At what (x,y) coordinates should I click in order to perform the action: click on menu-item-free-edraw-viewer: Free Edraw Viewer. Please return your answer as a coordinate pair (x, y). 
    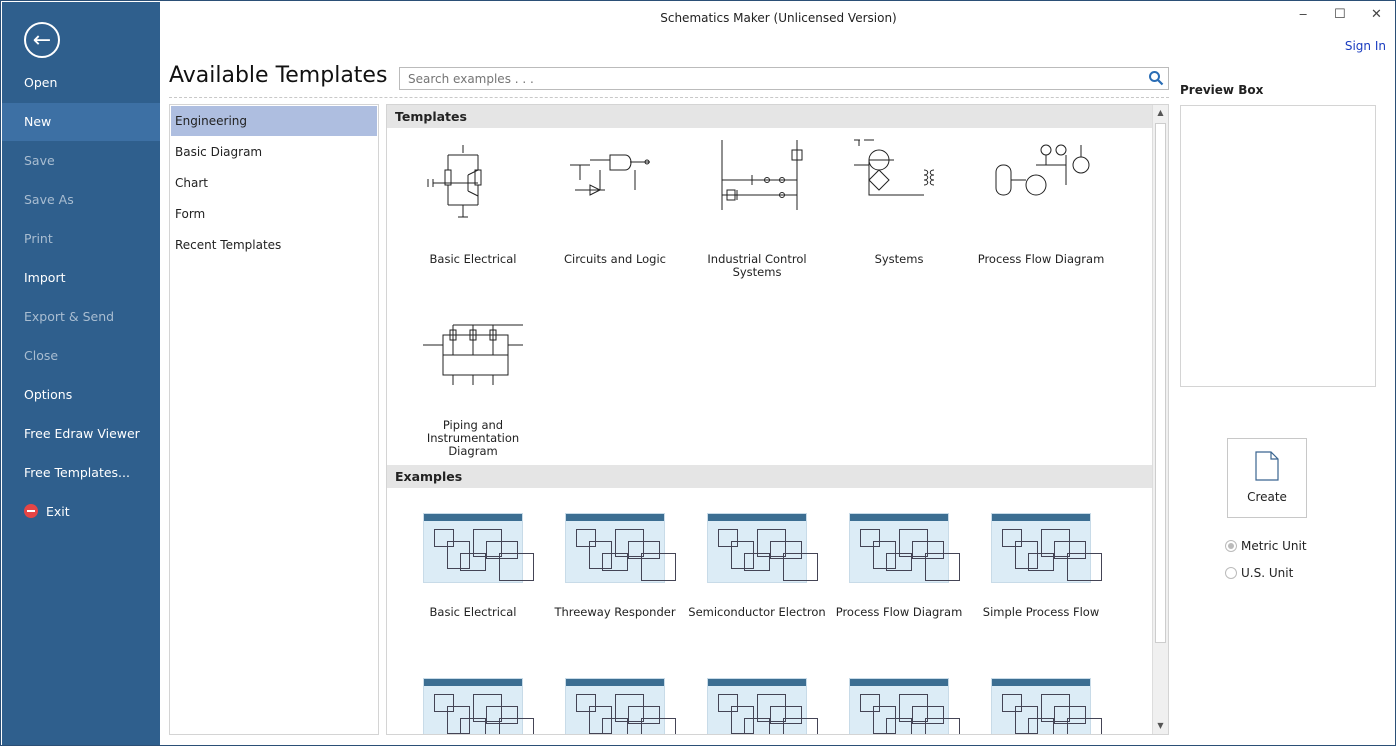
    Looking at the image, I should click on (81, 434).